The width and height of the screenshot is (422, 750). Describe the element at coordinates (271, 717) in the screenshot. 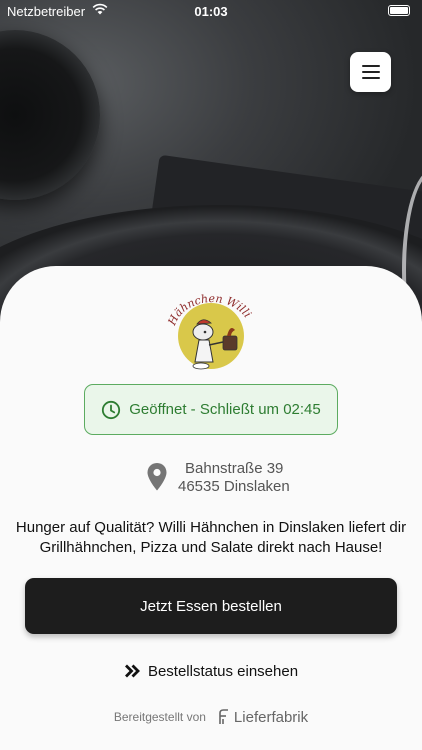

I see `brand-name: Lieferfabrik` at that location.